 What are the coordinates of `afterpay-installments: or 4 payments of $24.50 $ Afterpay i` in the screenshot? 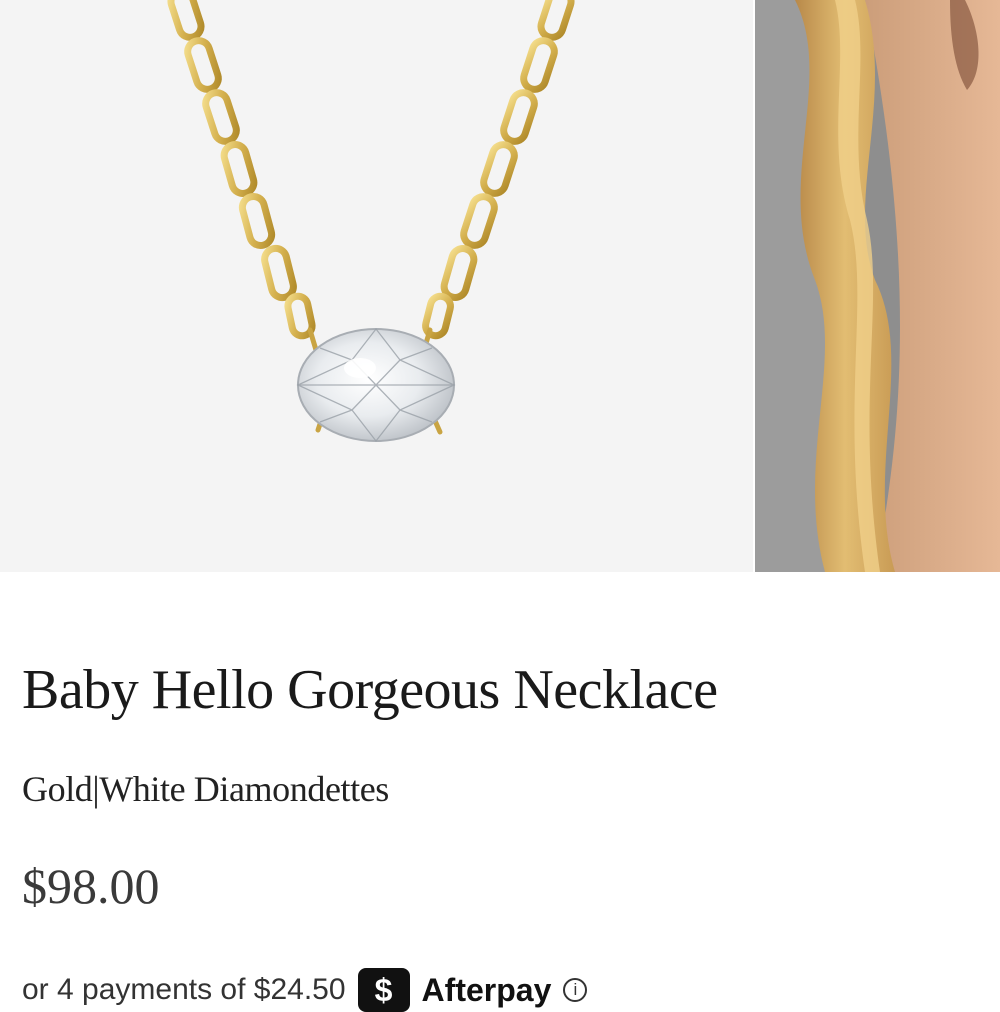 It's located at (305, 990).